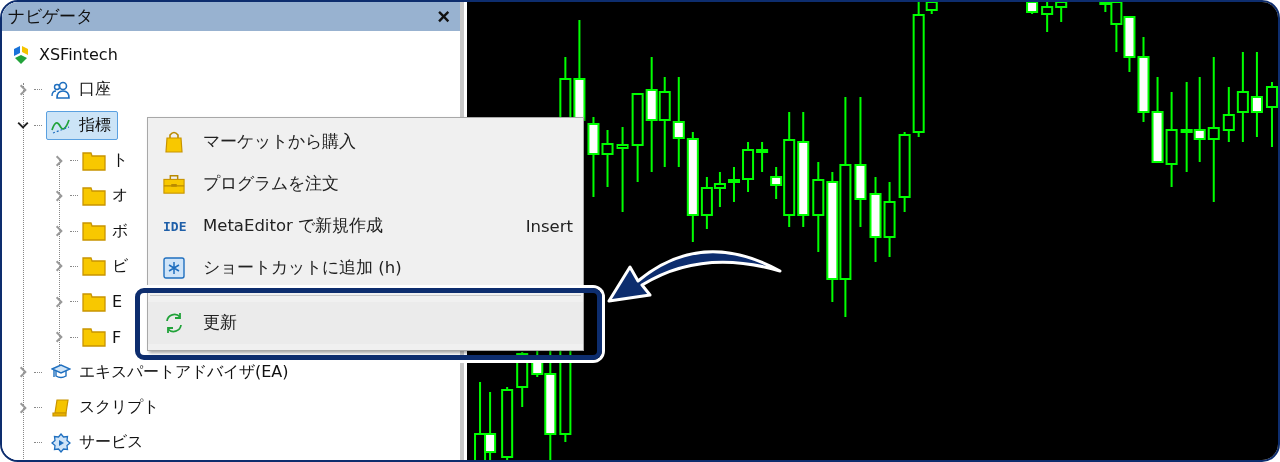 The image size is (1280, 462). What do you see at coordinates (365, 323) in the screenshot?
I see `menu-item: 更新` at bounding box center [365, 323].